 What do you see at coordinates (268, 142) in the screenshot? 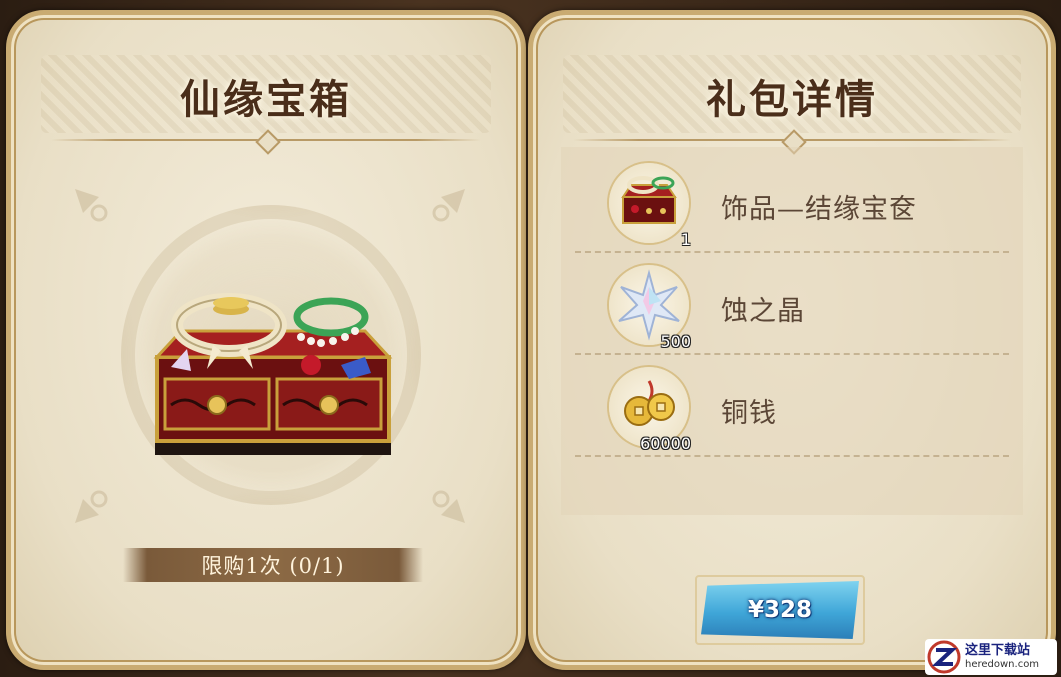
I see `header-diamond-ornament` at bounding box center [268, 142].